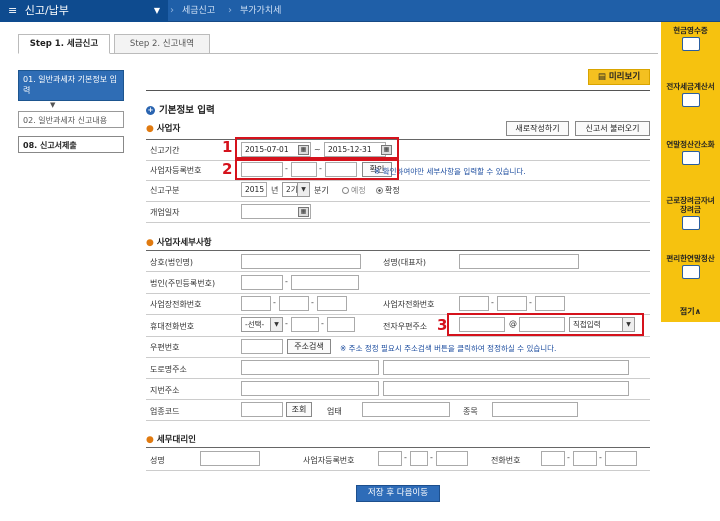  What do you see at coordinates (388, 190) in the screenshot?
I see `radio-final: 확정` at bounding box center [388, 190].